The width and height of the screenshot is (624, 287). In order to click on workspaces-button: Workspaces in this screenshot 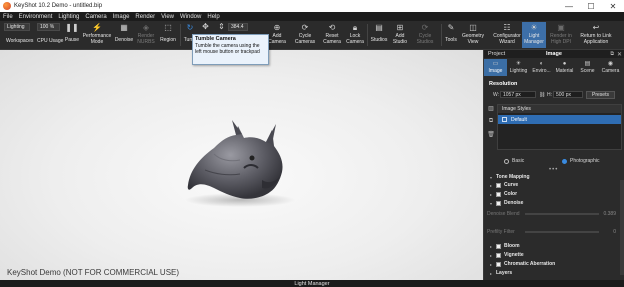, I will do `click(19, 41)`.